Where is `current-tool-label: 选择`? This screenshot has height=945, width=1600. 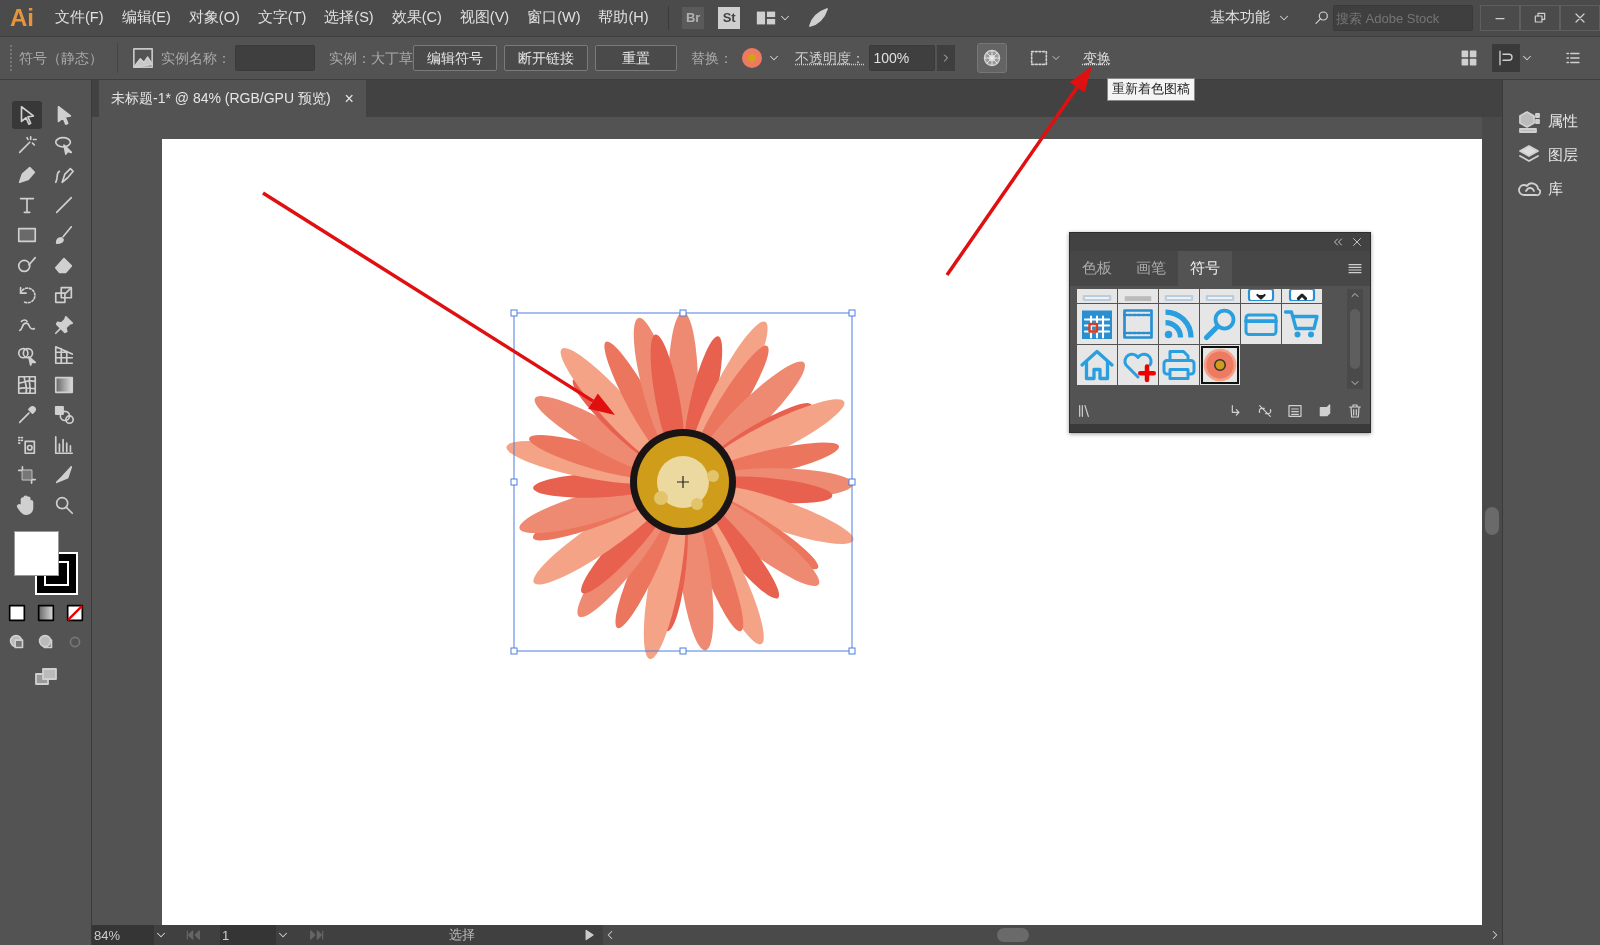 current-tool-label: 选择 is located at coordinates (462, 935).